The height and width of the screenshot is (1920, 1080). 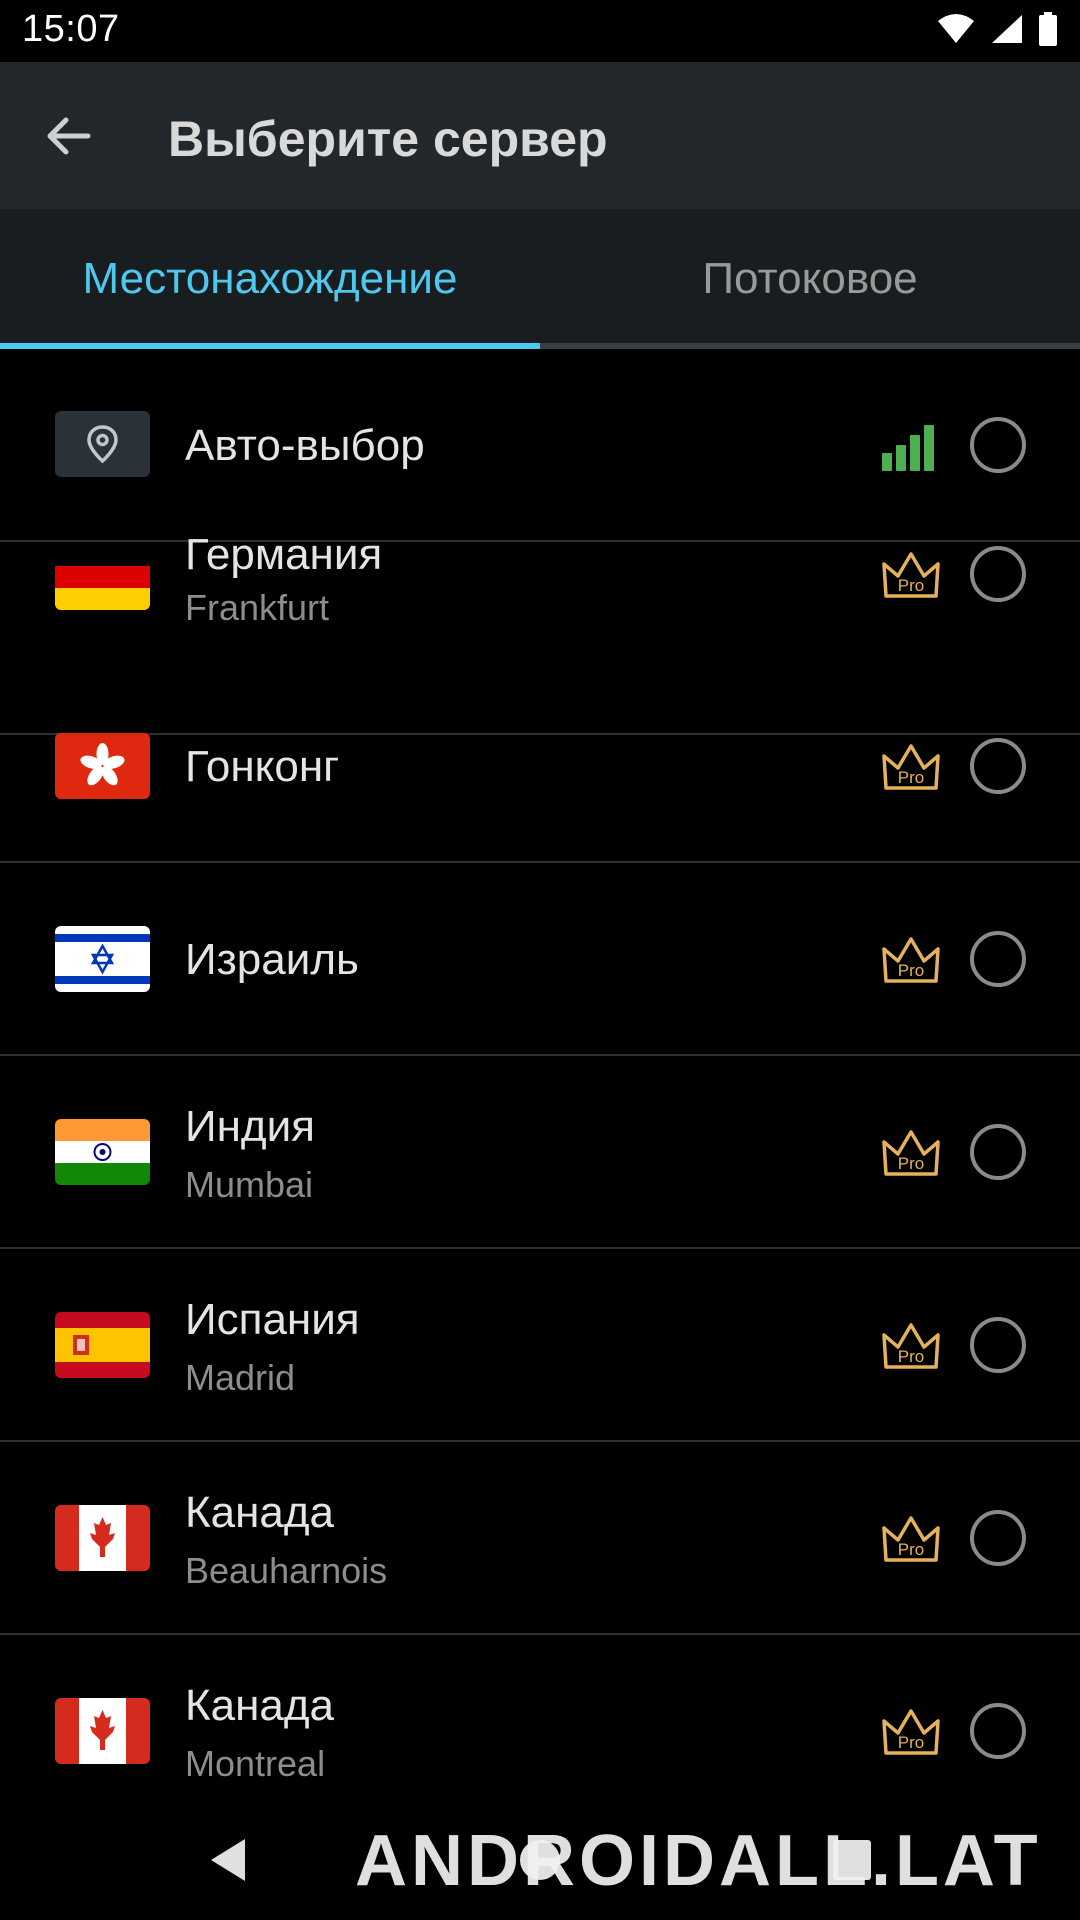 What do you see at coordinates (810, 279) in the screenshot?
I see `tab-streaming: Потоковое` at bounding box center [810, 279].